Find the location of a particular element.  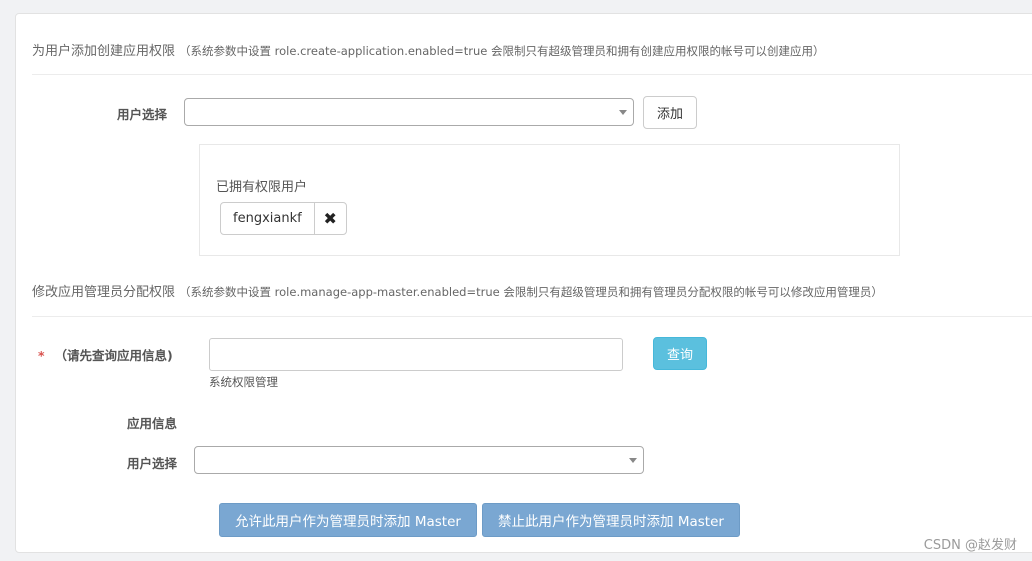

user-tag-label: fengxiankf is located at coordinates (268, 218).